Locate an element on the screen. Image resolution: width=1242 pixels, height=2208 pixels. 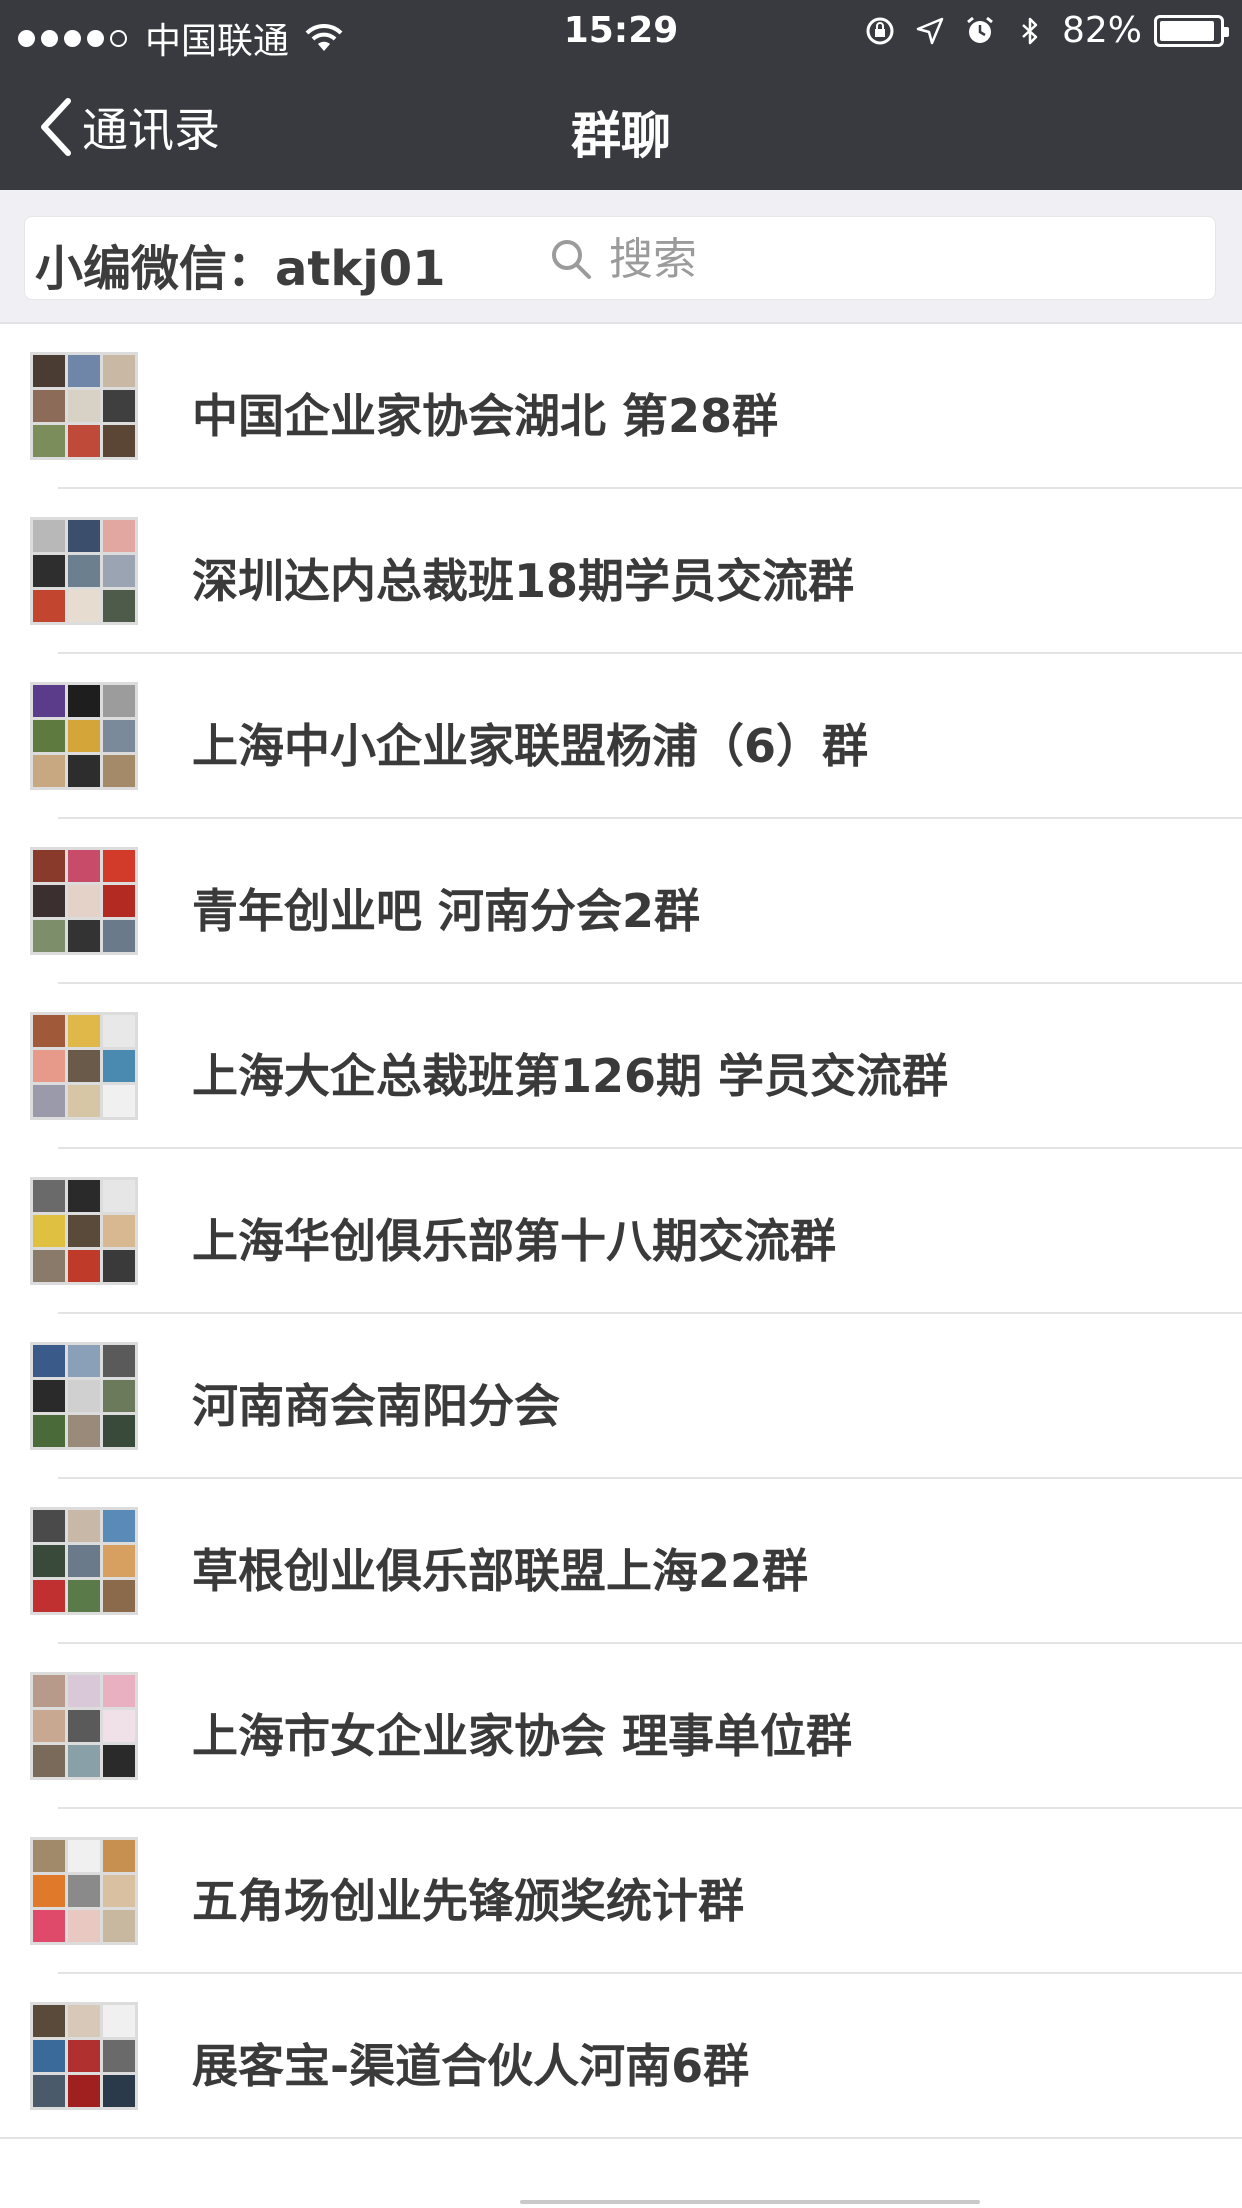
divider is located at coordinates (750, 2202).